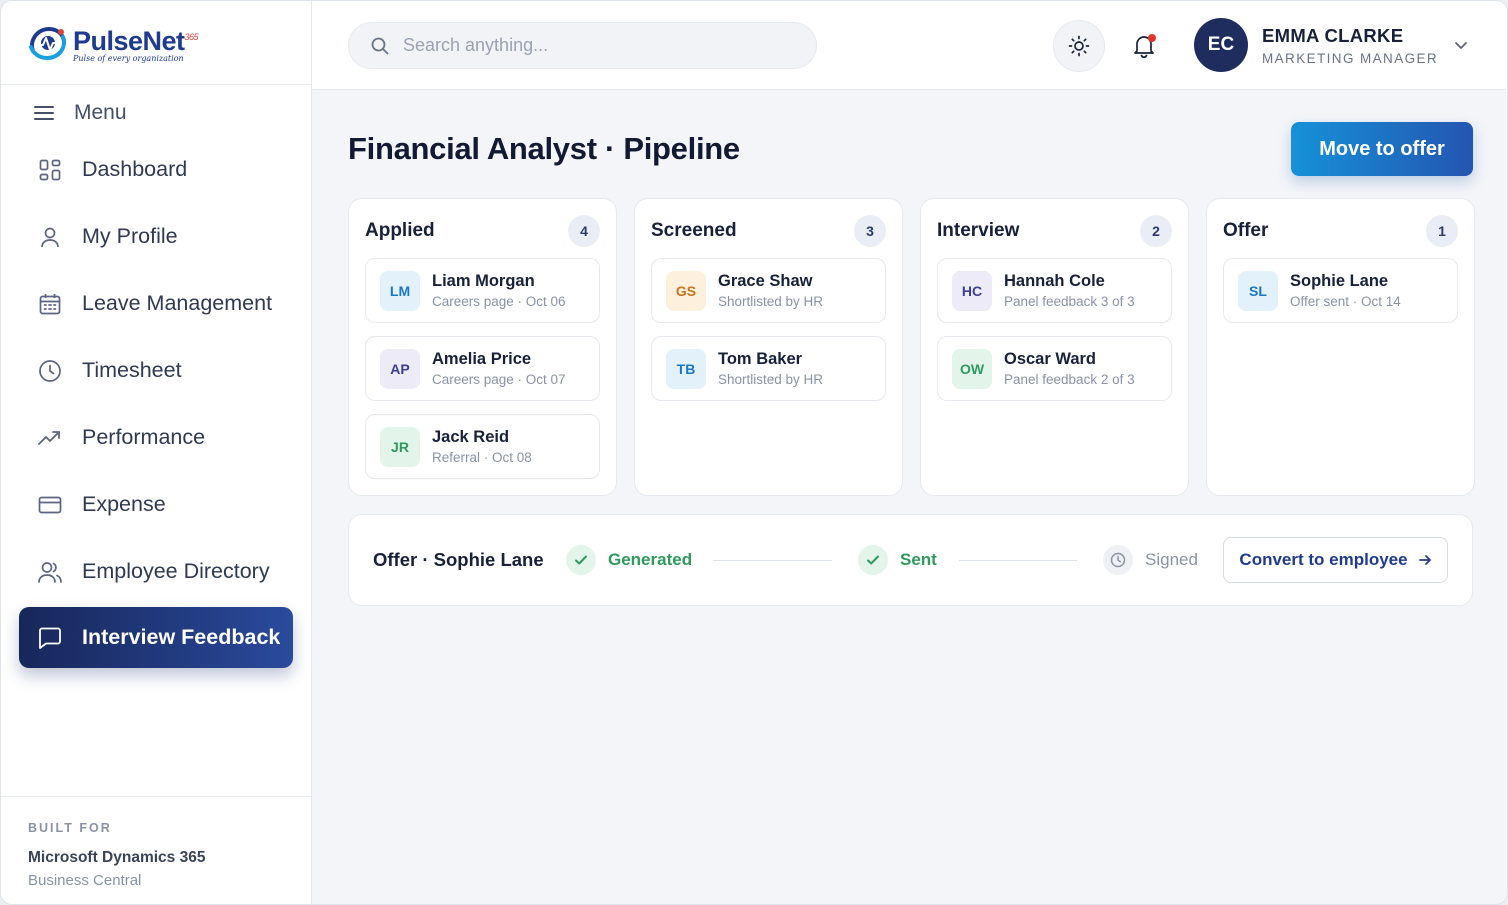  Describe the element at coordinates (181, 637) in the screenshot. I see `sidebar-item-label: Interview Feedback` at that location.